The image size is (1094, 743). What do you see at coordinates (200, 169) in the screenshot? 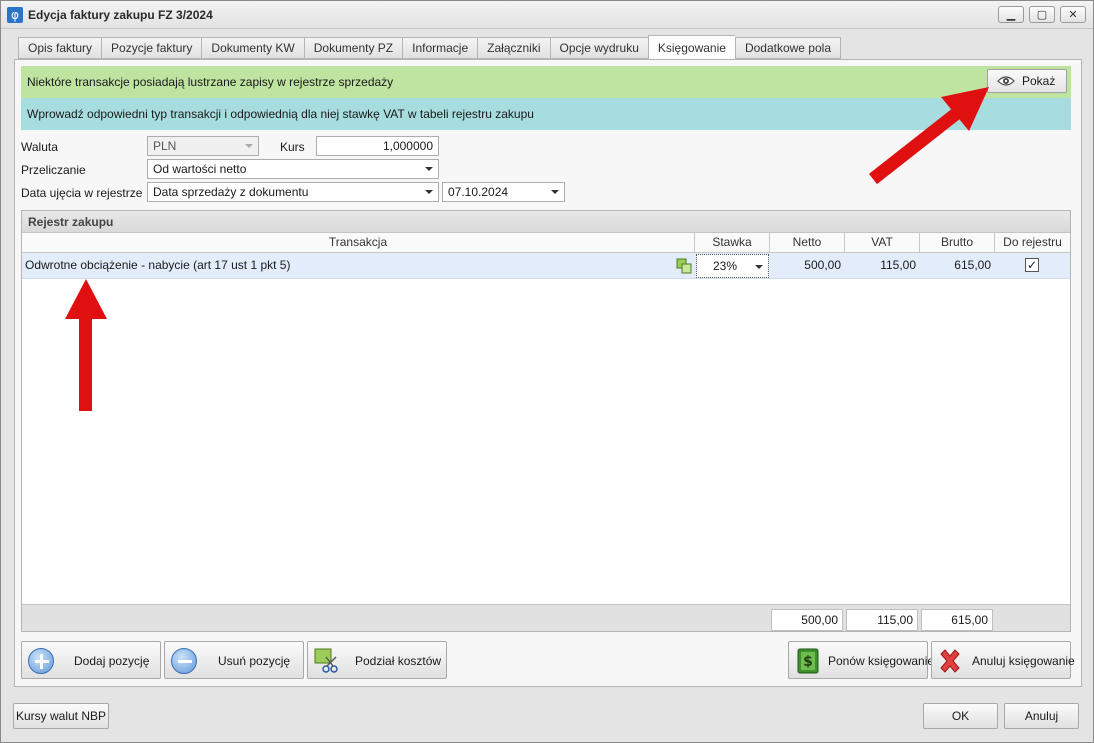
I see `recalc-value: Od wartości netto` at bounding box center [200, 169].